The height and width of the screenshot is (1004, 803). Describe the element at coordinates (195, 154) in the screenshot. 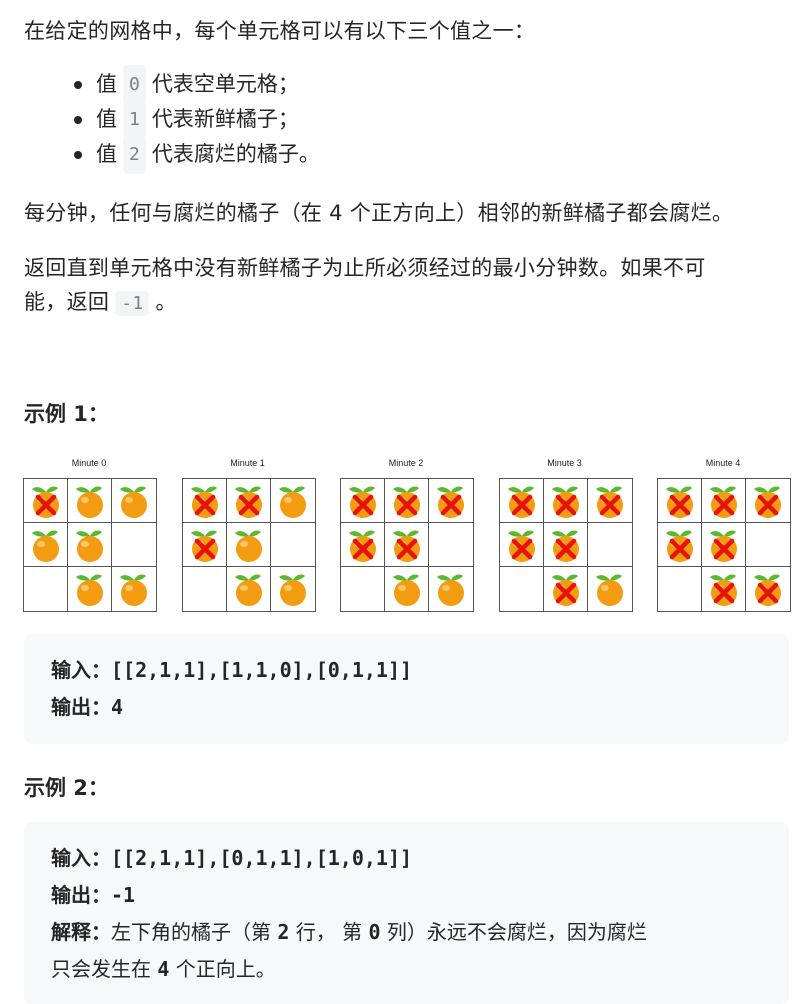

I see `list-item: 值 2 代表腐烂的橘子。` at that location.